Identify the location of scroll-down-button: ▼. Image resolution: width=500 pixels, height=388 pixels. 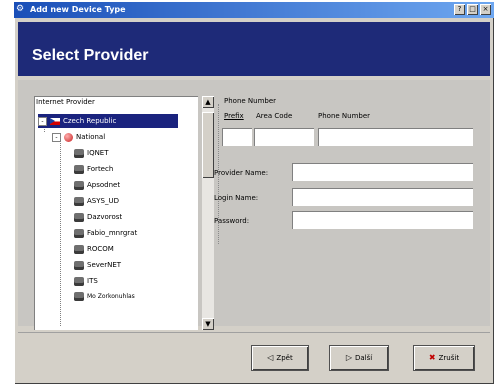
(208, 324).